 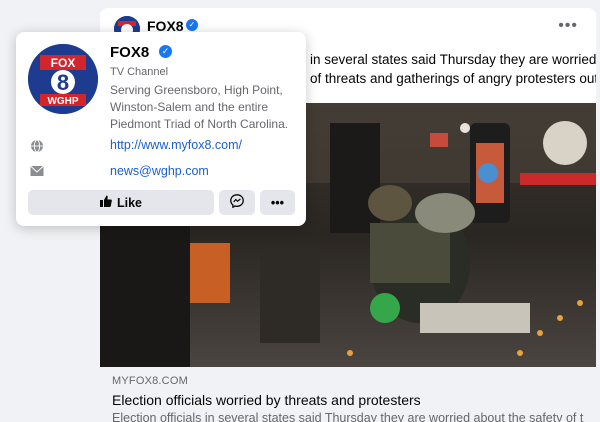 What do you see at coordinates (176, 145) in the screenshot?
I see `website-link: http://www.myfox8.com/` at bounding box center [176, 145].